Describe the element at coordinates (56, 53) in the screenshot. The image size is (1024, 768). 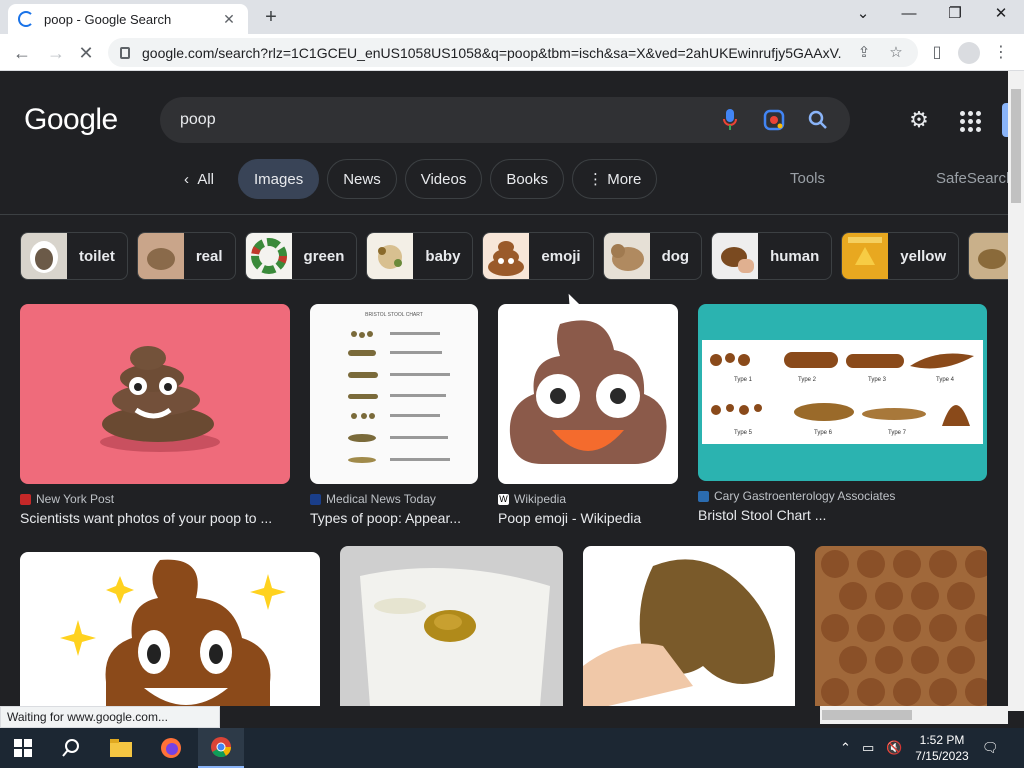
I see `forward-button: →` at that location.